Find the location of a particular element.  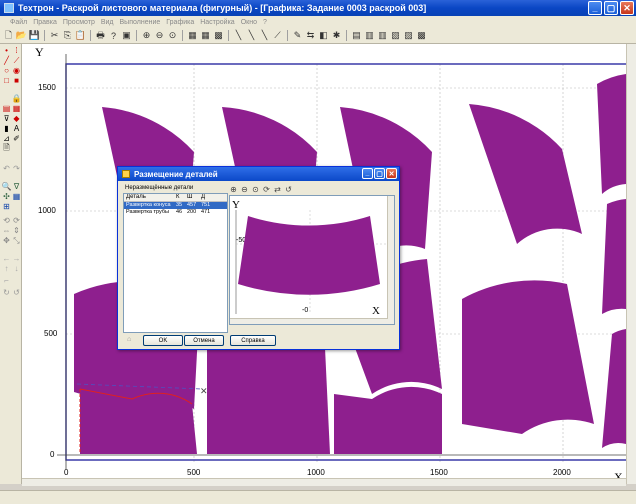

line-tool-3-icon: ╲ is located at coordinates (264, 35).